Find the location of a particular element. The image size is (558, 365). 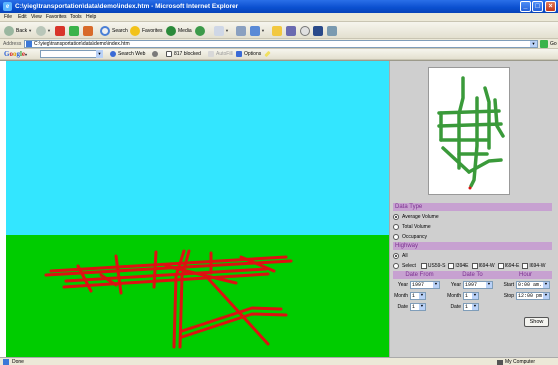

back-arrow-icon is located at coordinates (9, 30).